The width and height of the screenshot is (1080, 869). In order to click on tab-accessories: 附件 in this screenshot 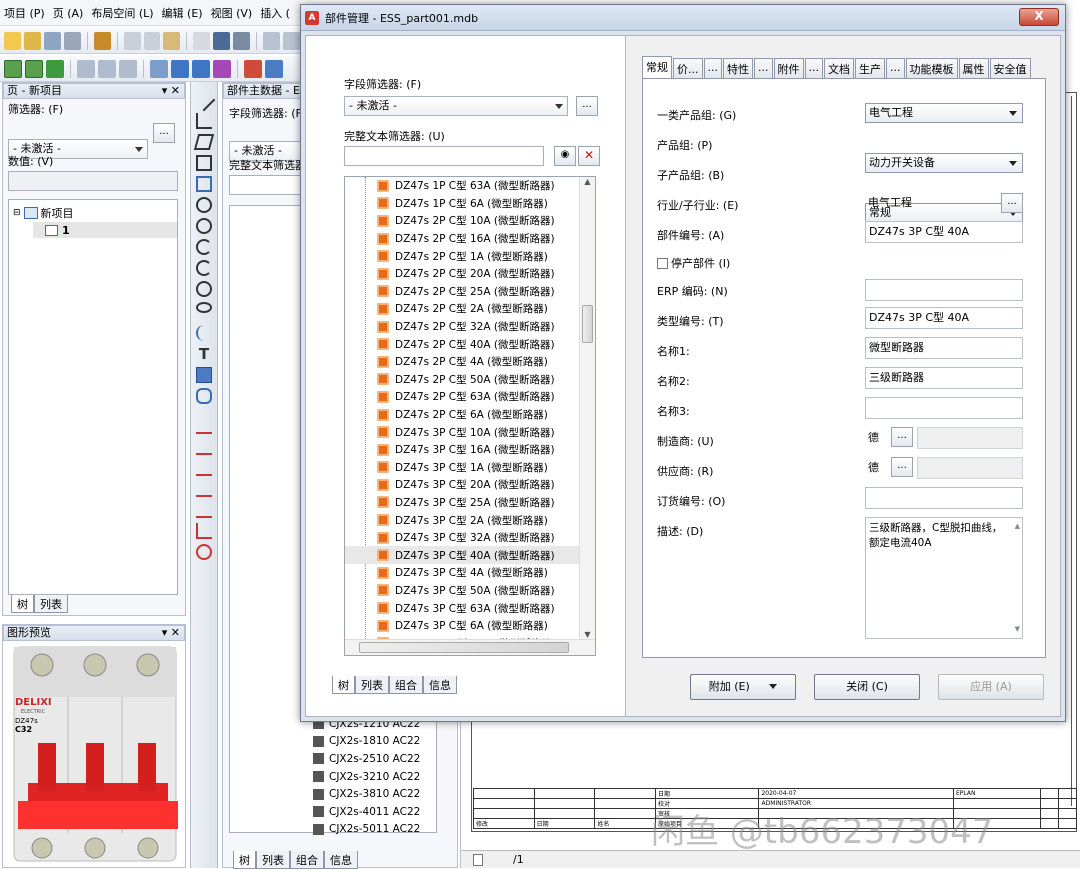, I will do `click(788, 68)`.